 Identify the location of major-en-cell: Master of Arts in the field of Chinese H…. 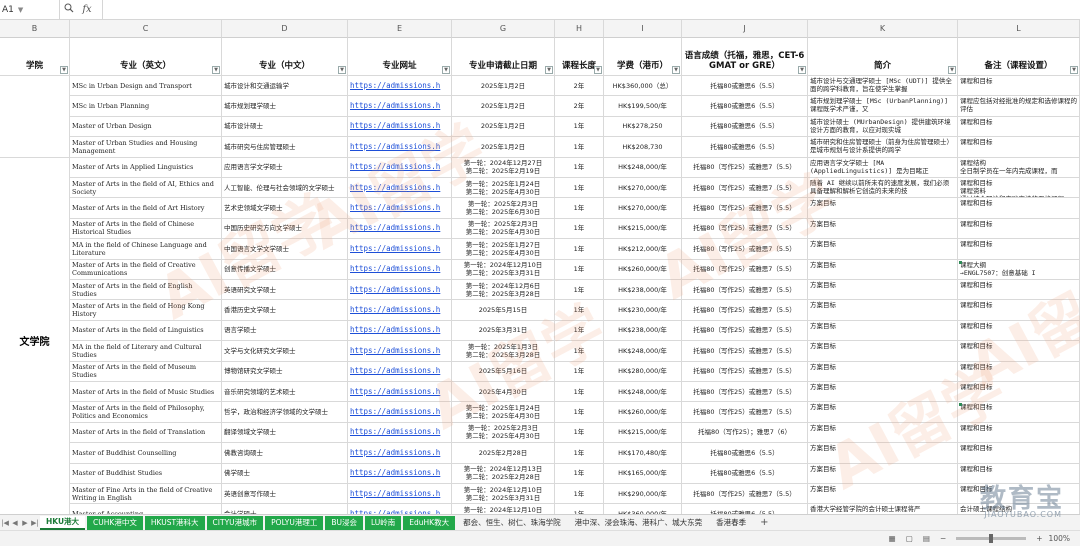
(146, 229).